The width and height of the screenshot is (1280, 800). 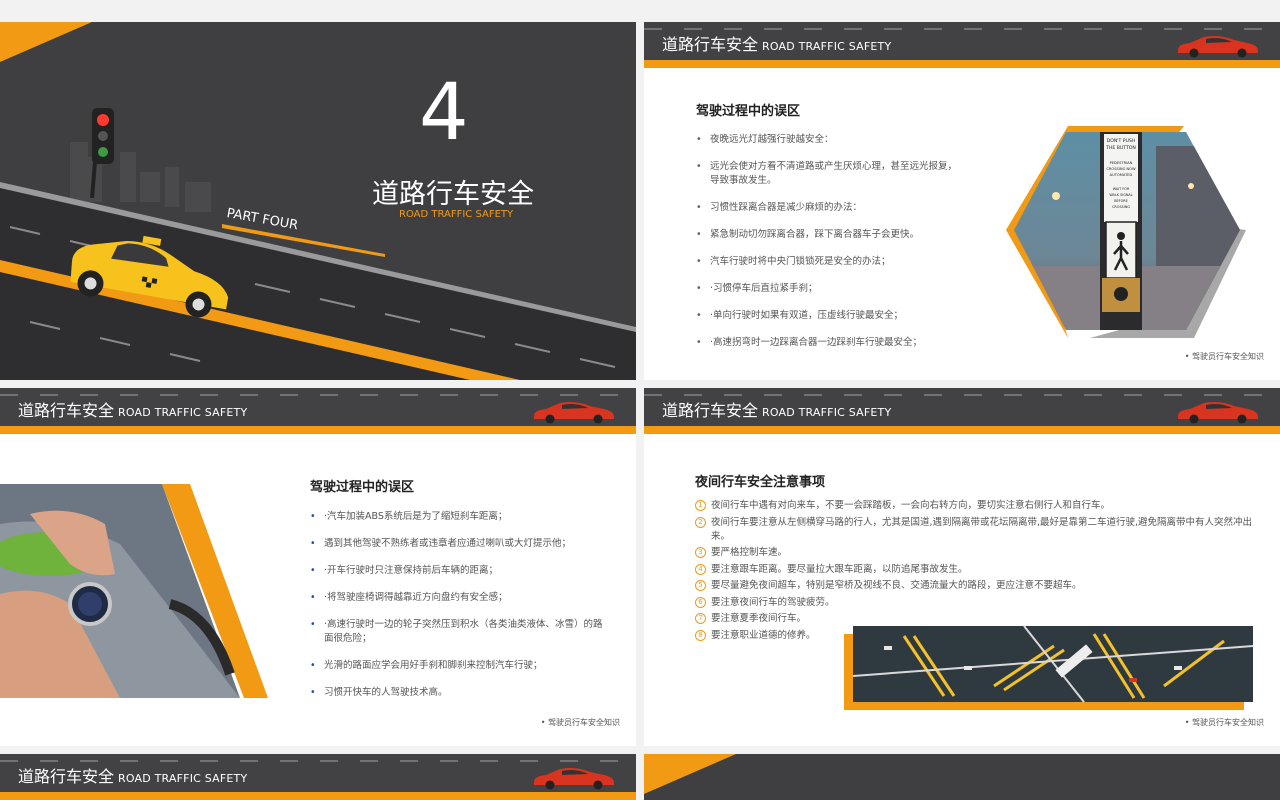 What do you see at coordinates (828, 316) in the screenshot?
I see `list-item: ·单向行驶时如果有双道，压虚线行驶最安全；` at bounding box center [828, 316].